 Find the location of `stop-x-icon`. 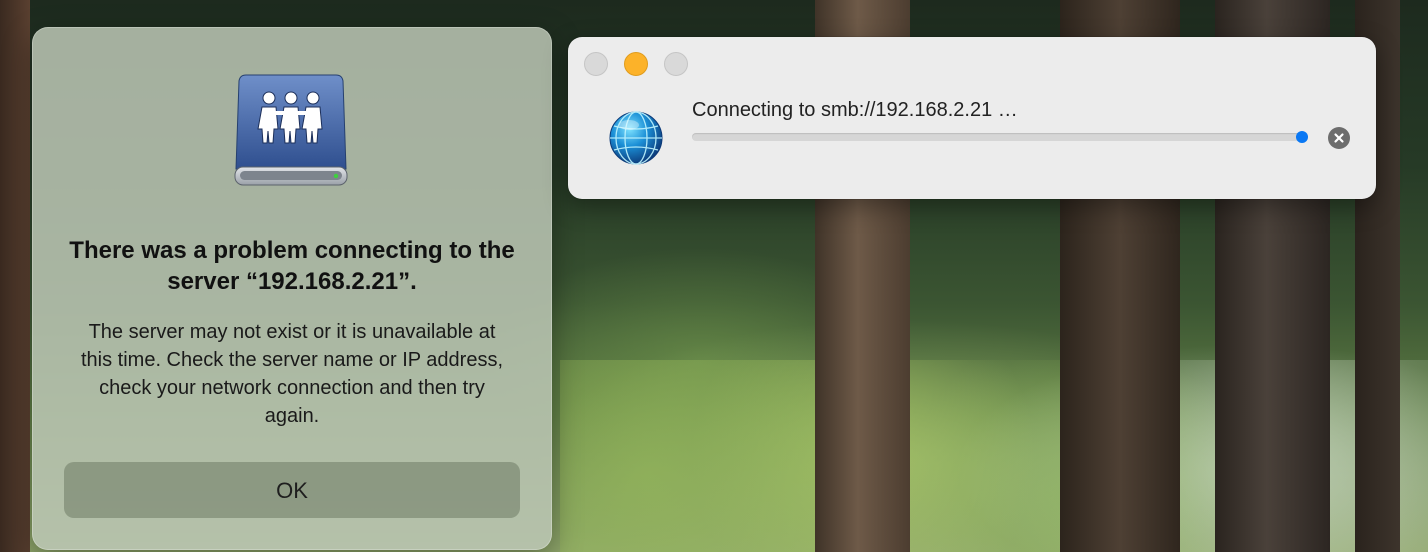

stop-x-icon is located at coordinates (1339, 138).